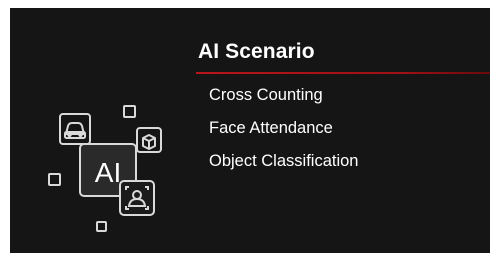  I want to click on ai-illustration: AI, so click(109, 165).